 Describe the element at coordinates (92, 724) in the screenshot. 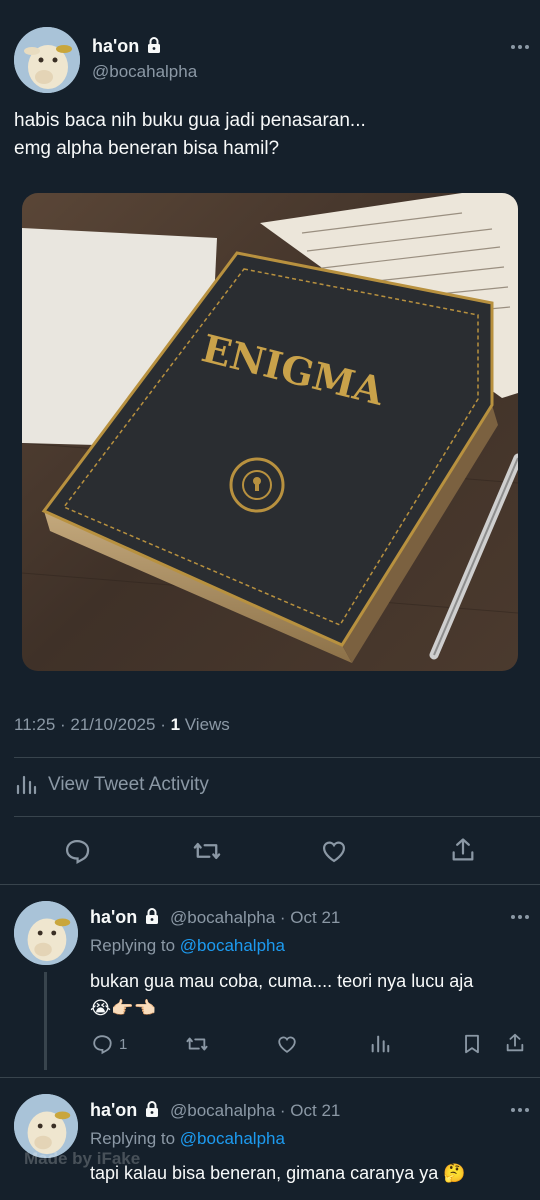

I see `tweet-timestamp: 11:25 · 21/10/2025 ·` at that location.